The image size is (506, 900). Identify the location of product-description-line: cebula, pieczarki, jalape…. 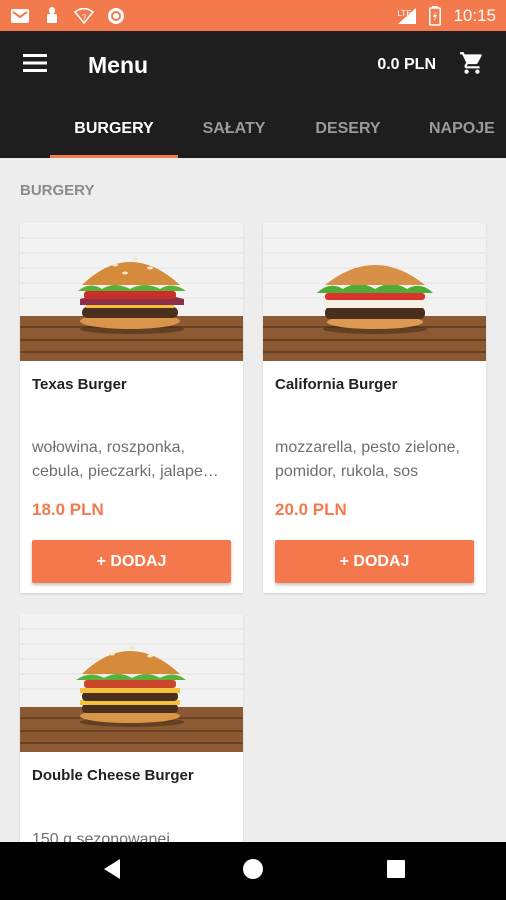
(125, 471).